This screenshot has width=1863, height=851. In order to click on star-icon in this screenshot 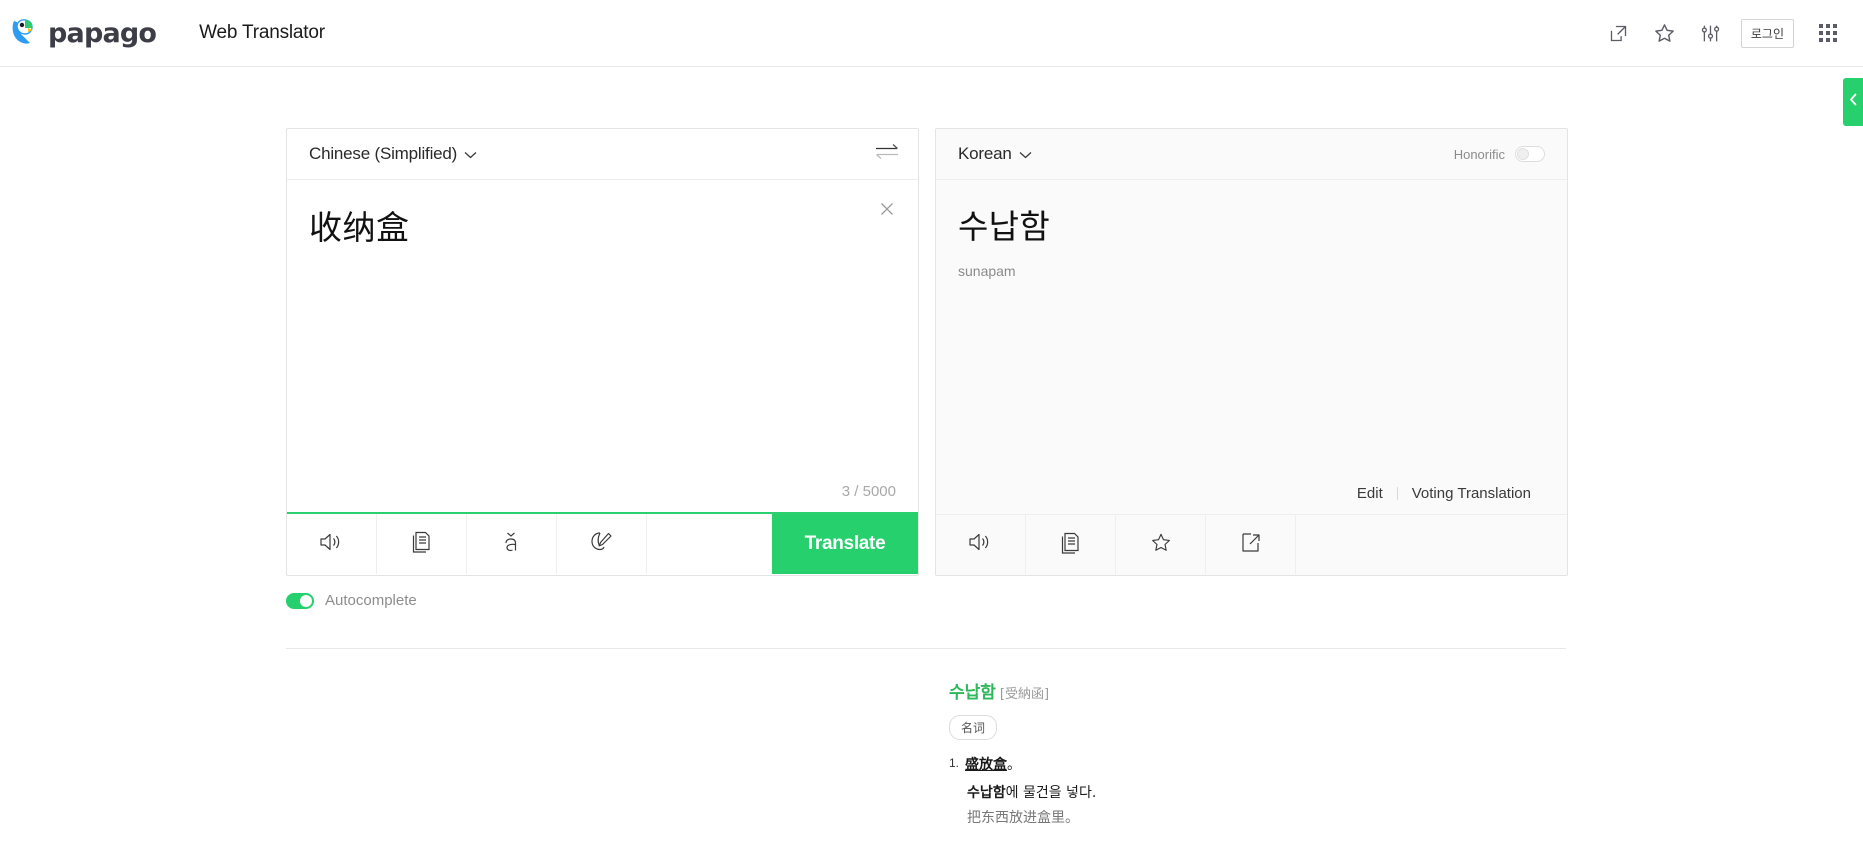, I will do `click(1665, 33)`.